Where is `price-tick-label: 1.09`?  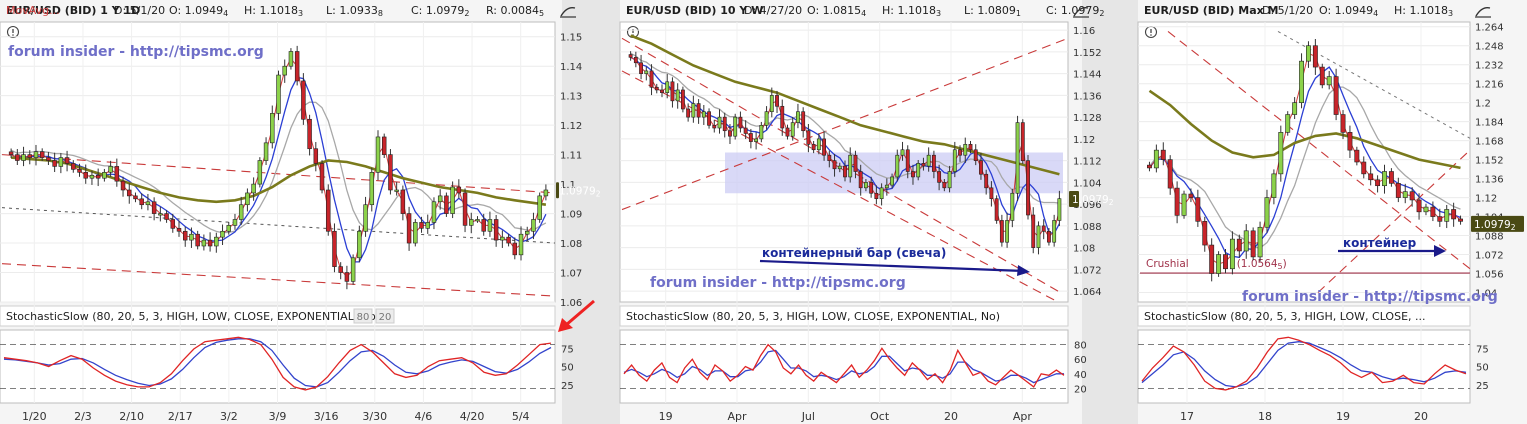 price-tick-label: 1.09 is located at coordinates (571, 215).